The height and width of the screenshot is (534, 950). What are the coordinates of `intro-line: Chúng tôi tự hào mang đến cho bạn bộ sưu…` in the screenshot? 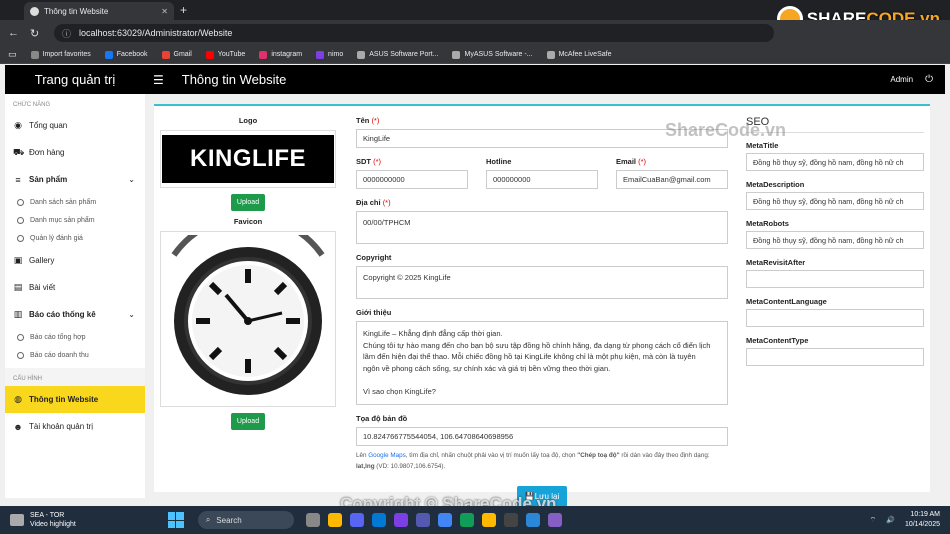 It's located at (537, 356).